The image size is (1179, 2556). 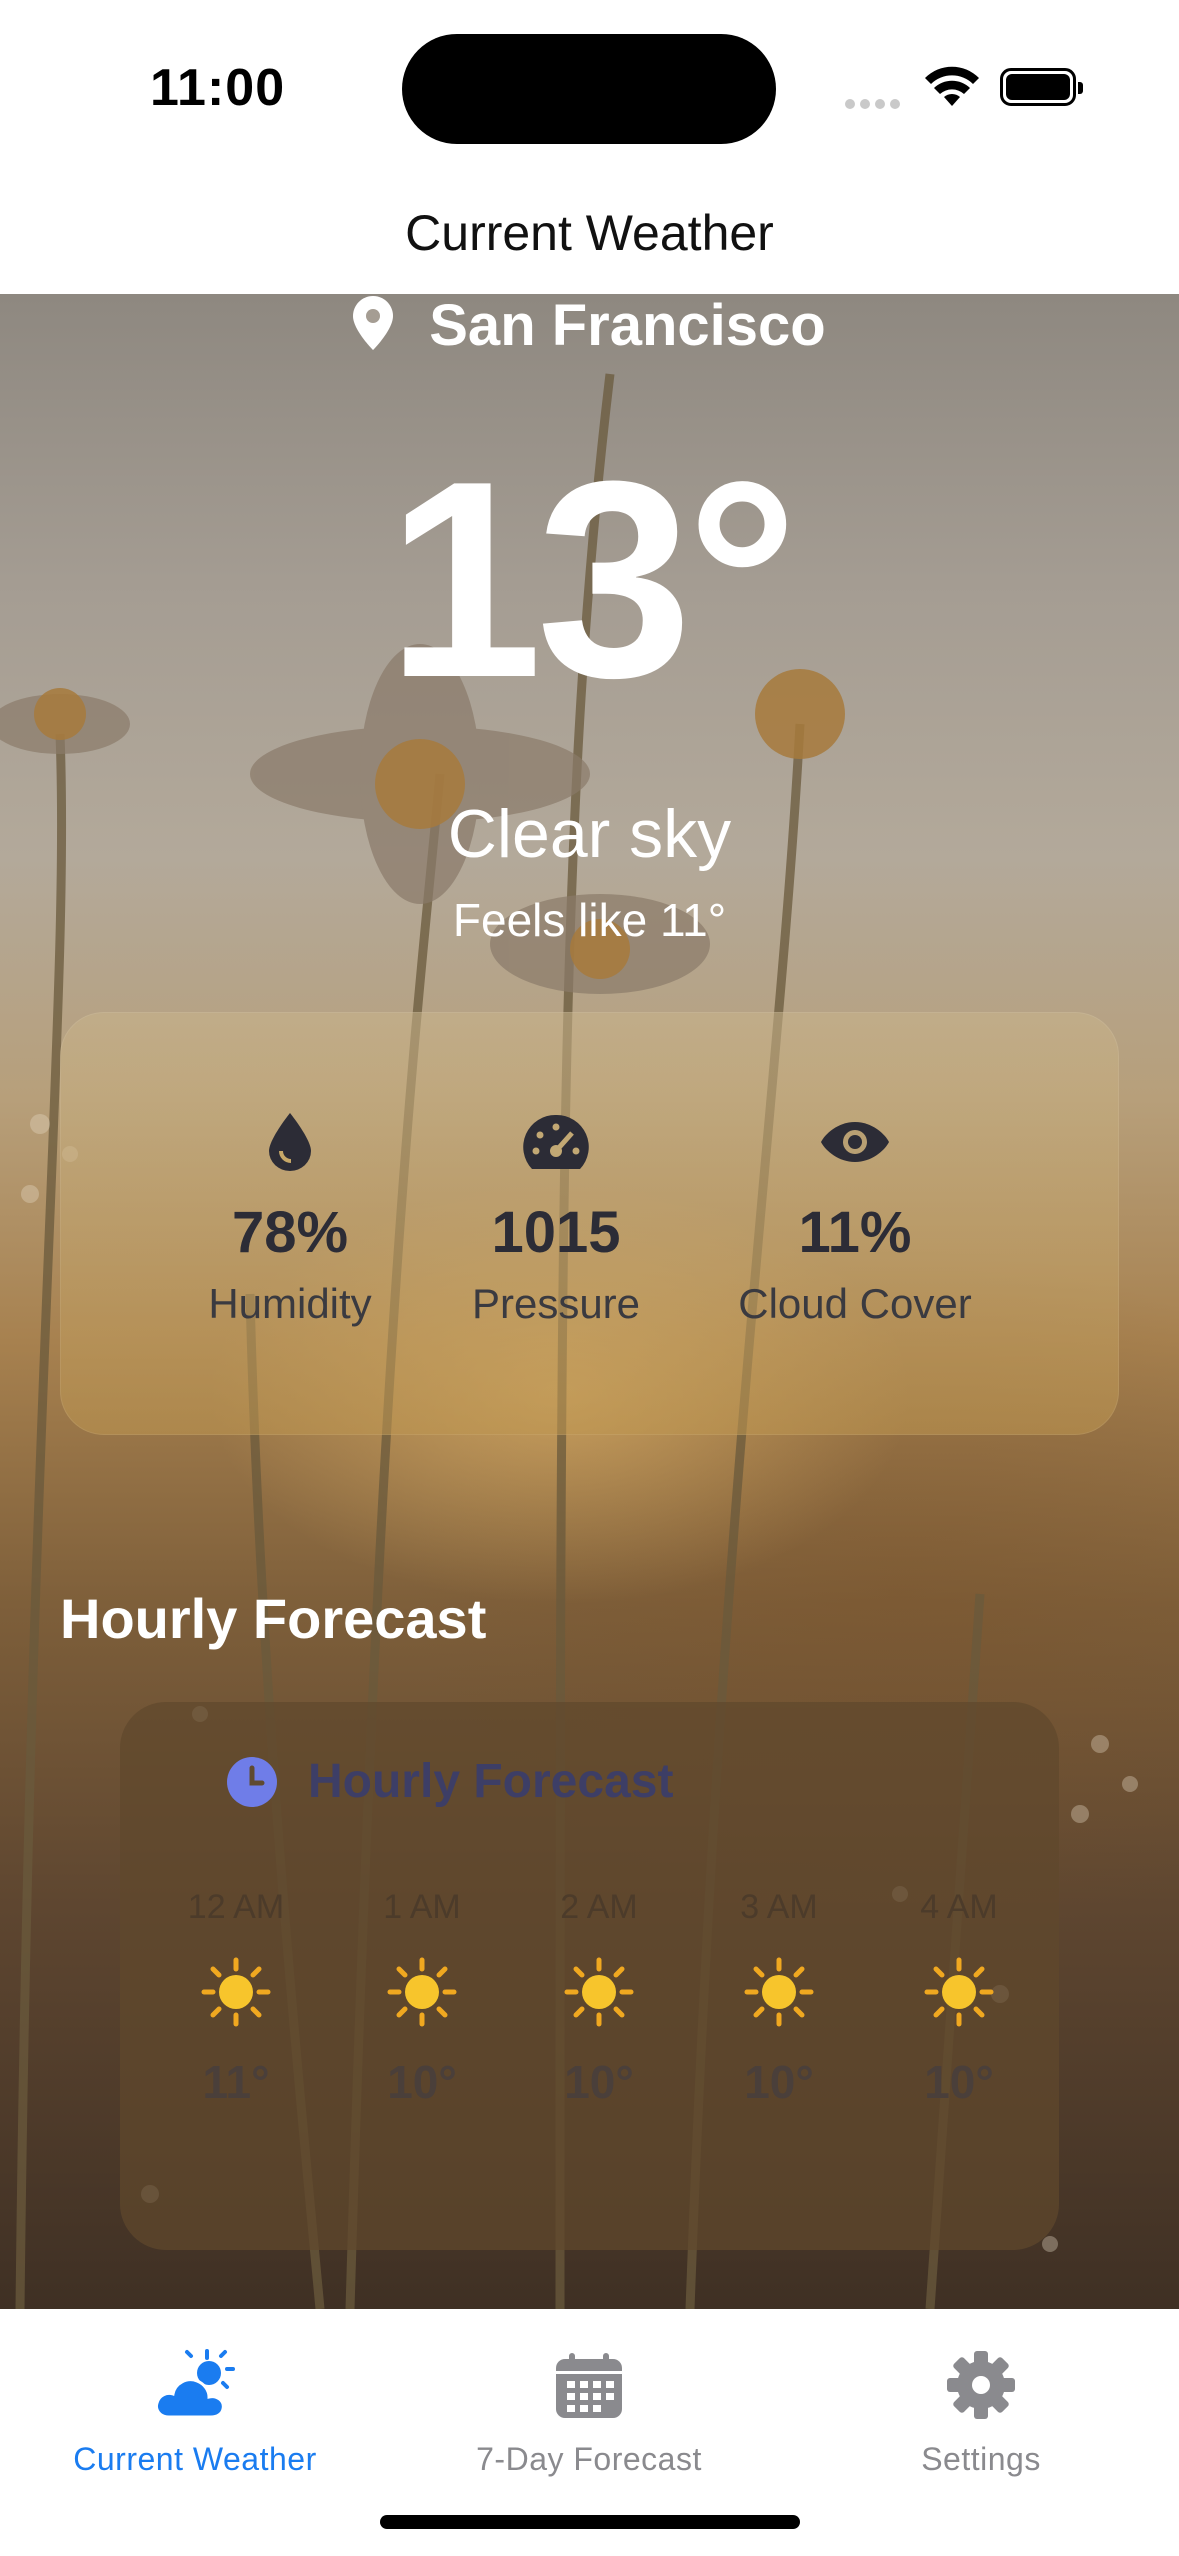 I want to click on hour-time: 3 AM, so click(x=779, y=1907).